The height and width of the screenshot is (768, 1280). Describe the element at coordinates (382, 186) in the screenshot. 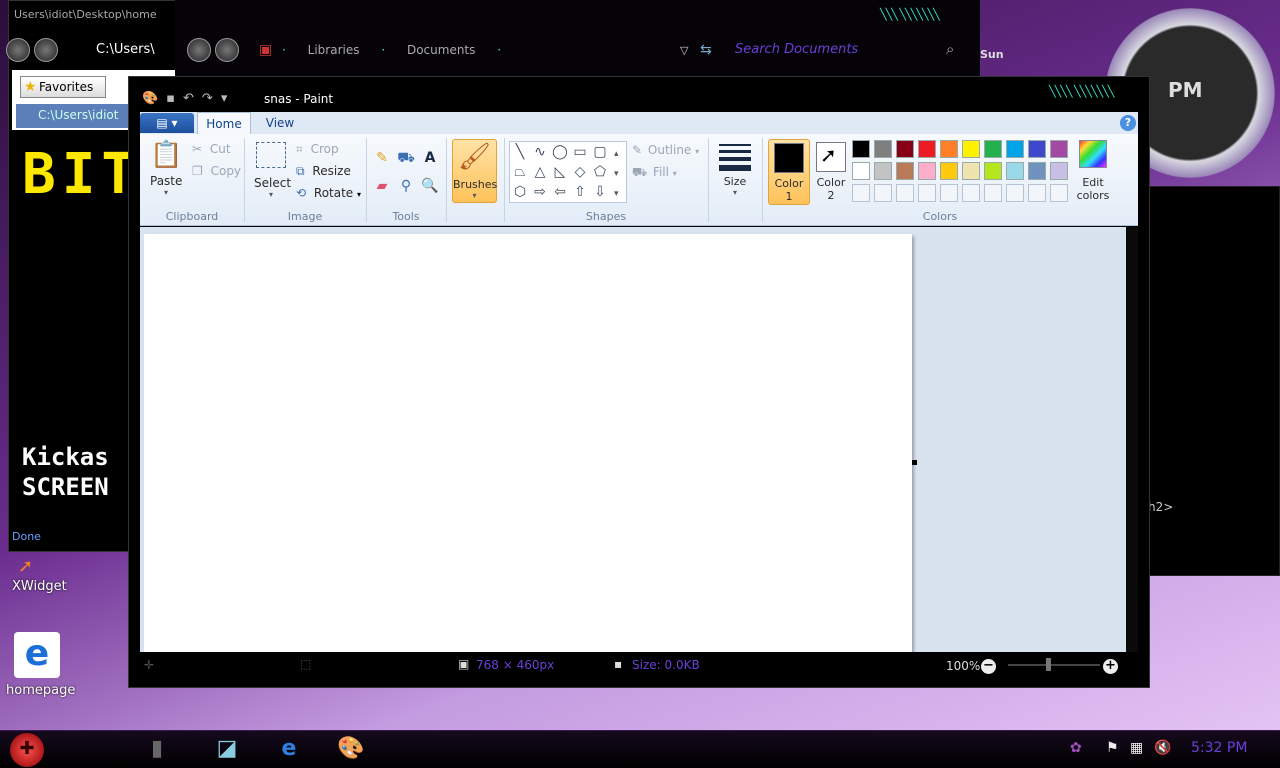

I see `eraser-icon: ▰` at that location.